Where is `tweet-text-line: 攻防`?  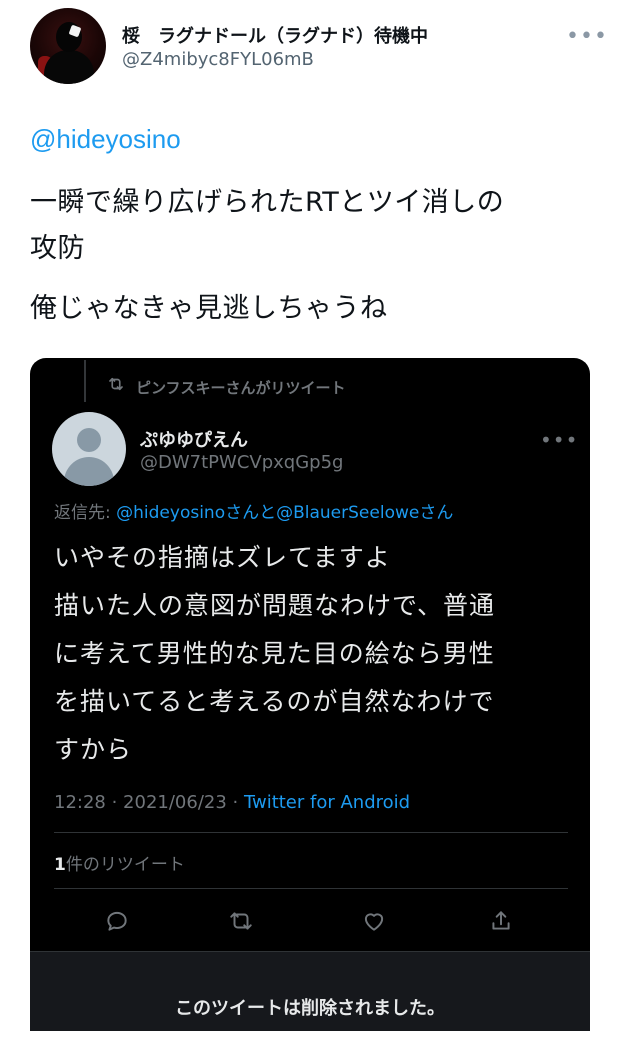
tweet-text-line: 攻防 is located at coordinates (57, 248).